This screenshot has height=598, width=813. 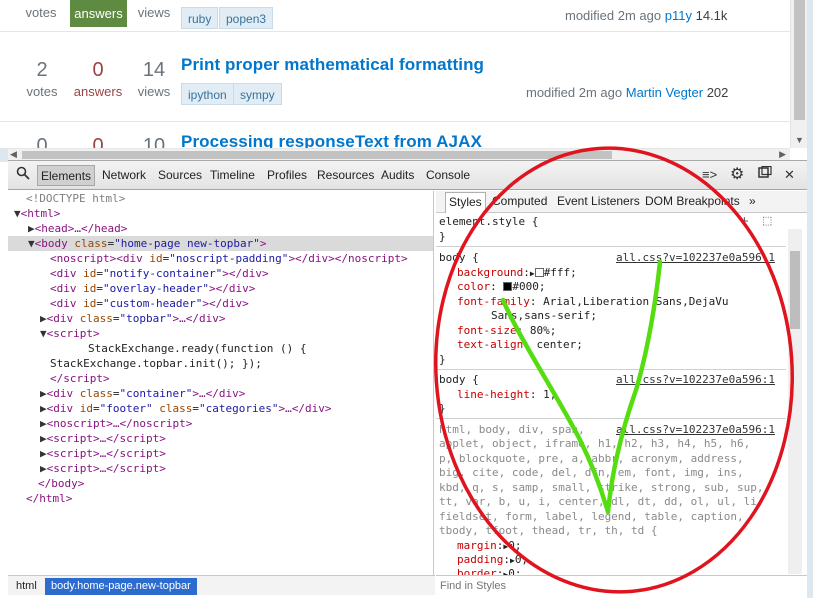 What do you see at coordinates (142, 393) in the screenshot?
I see `dom-node-container: ▶<div class="container">…</div>` at bounding box center [142, 393].